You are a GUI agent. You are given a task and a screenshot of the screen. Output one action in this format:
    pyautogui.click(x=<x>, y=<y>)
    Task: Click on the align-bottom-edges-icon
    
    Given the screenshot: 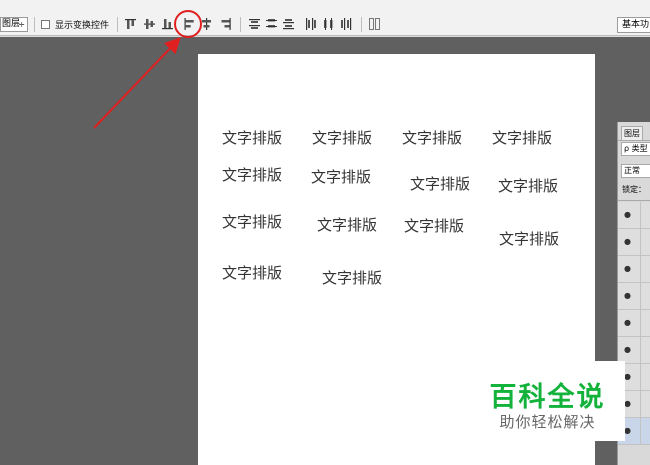 What is the action you would take?
    pyautogui.click(x=167, y=24)
    